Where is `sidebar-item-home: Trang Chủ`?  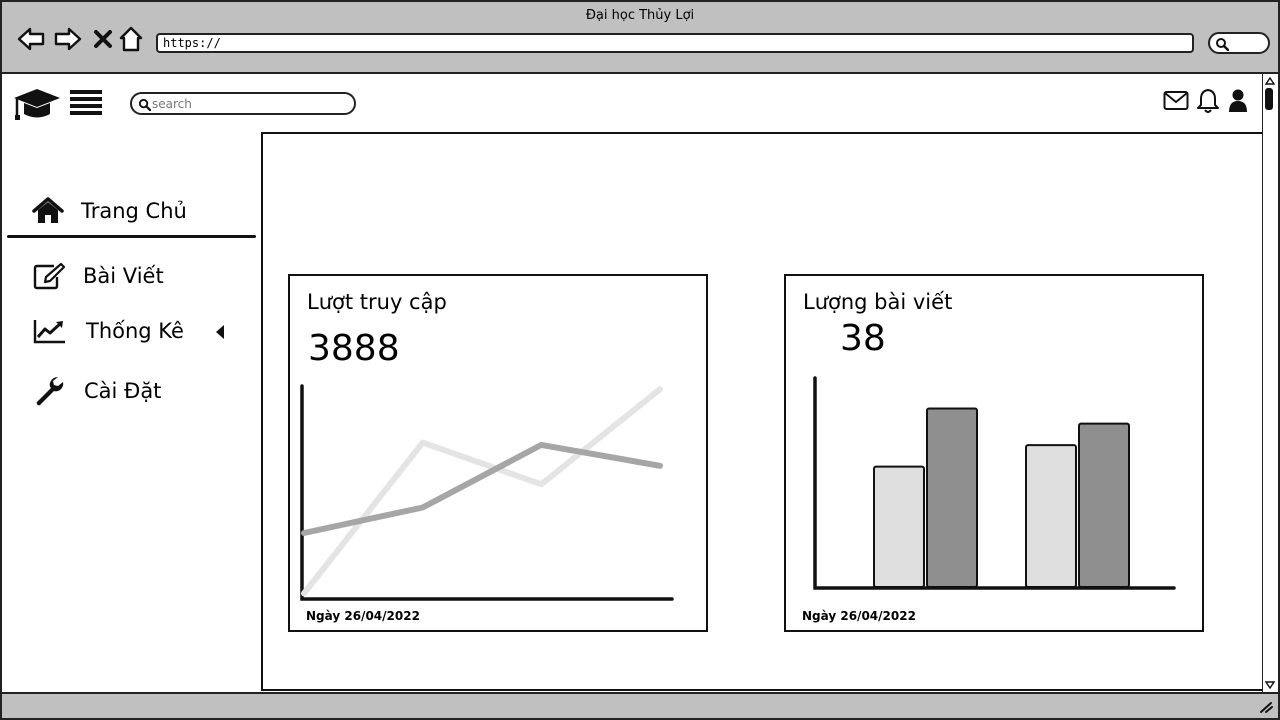 sidebar-item-home: Trang Chủ is located at coordinates (109, 211).